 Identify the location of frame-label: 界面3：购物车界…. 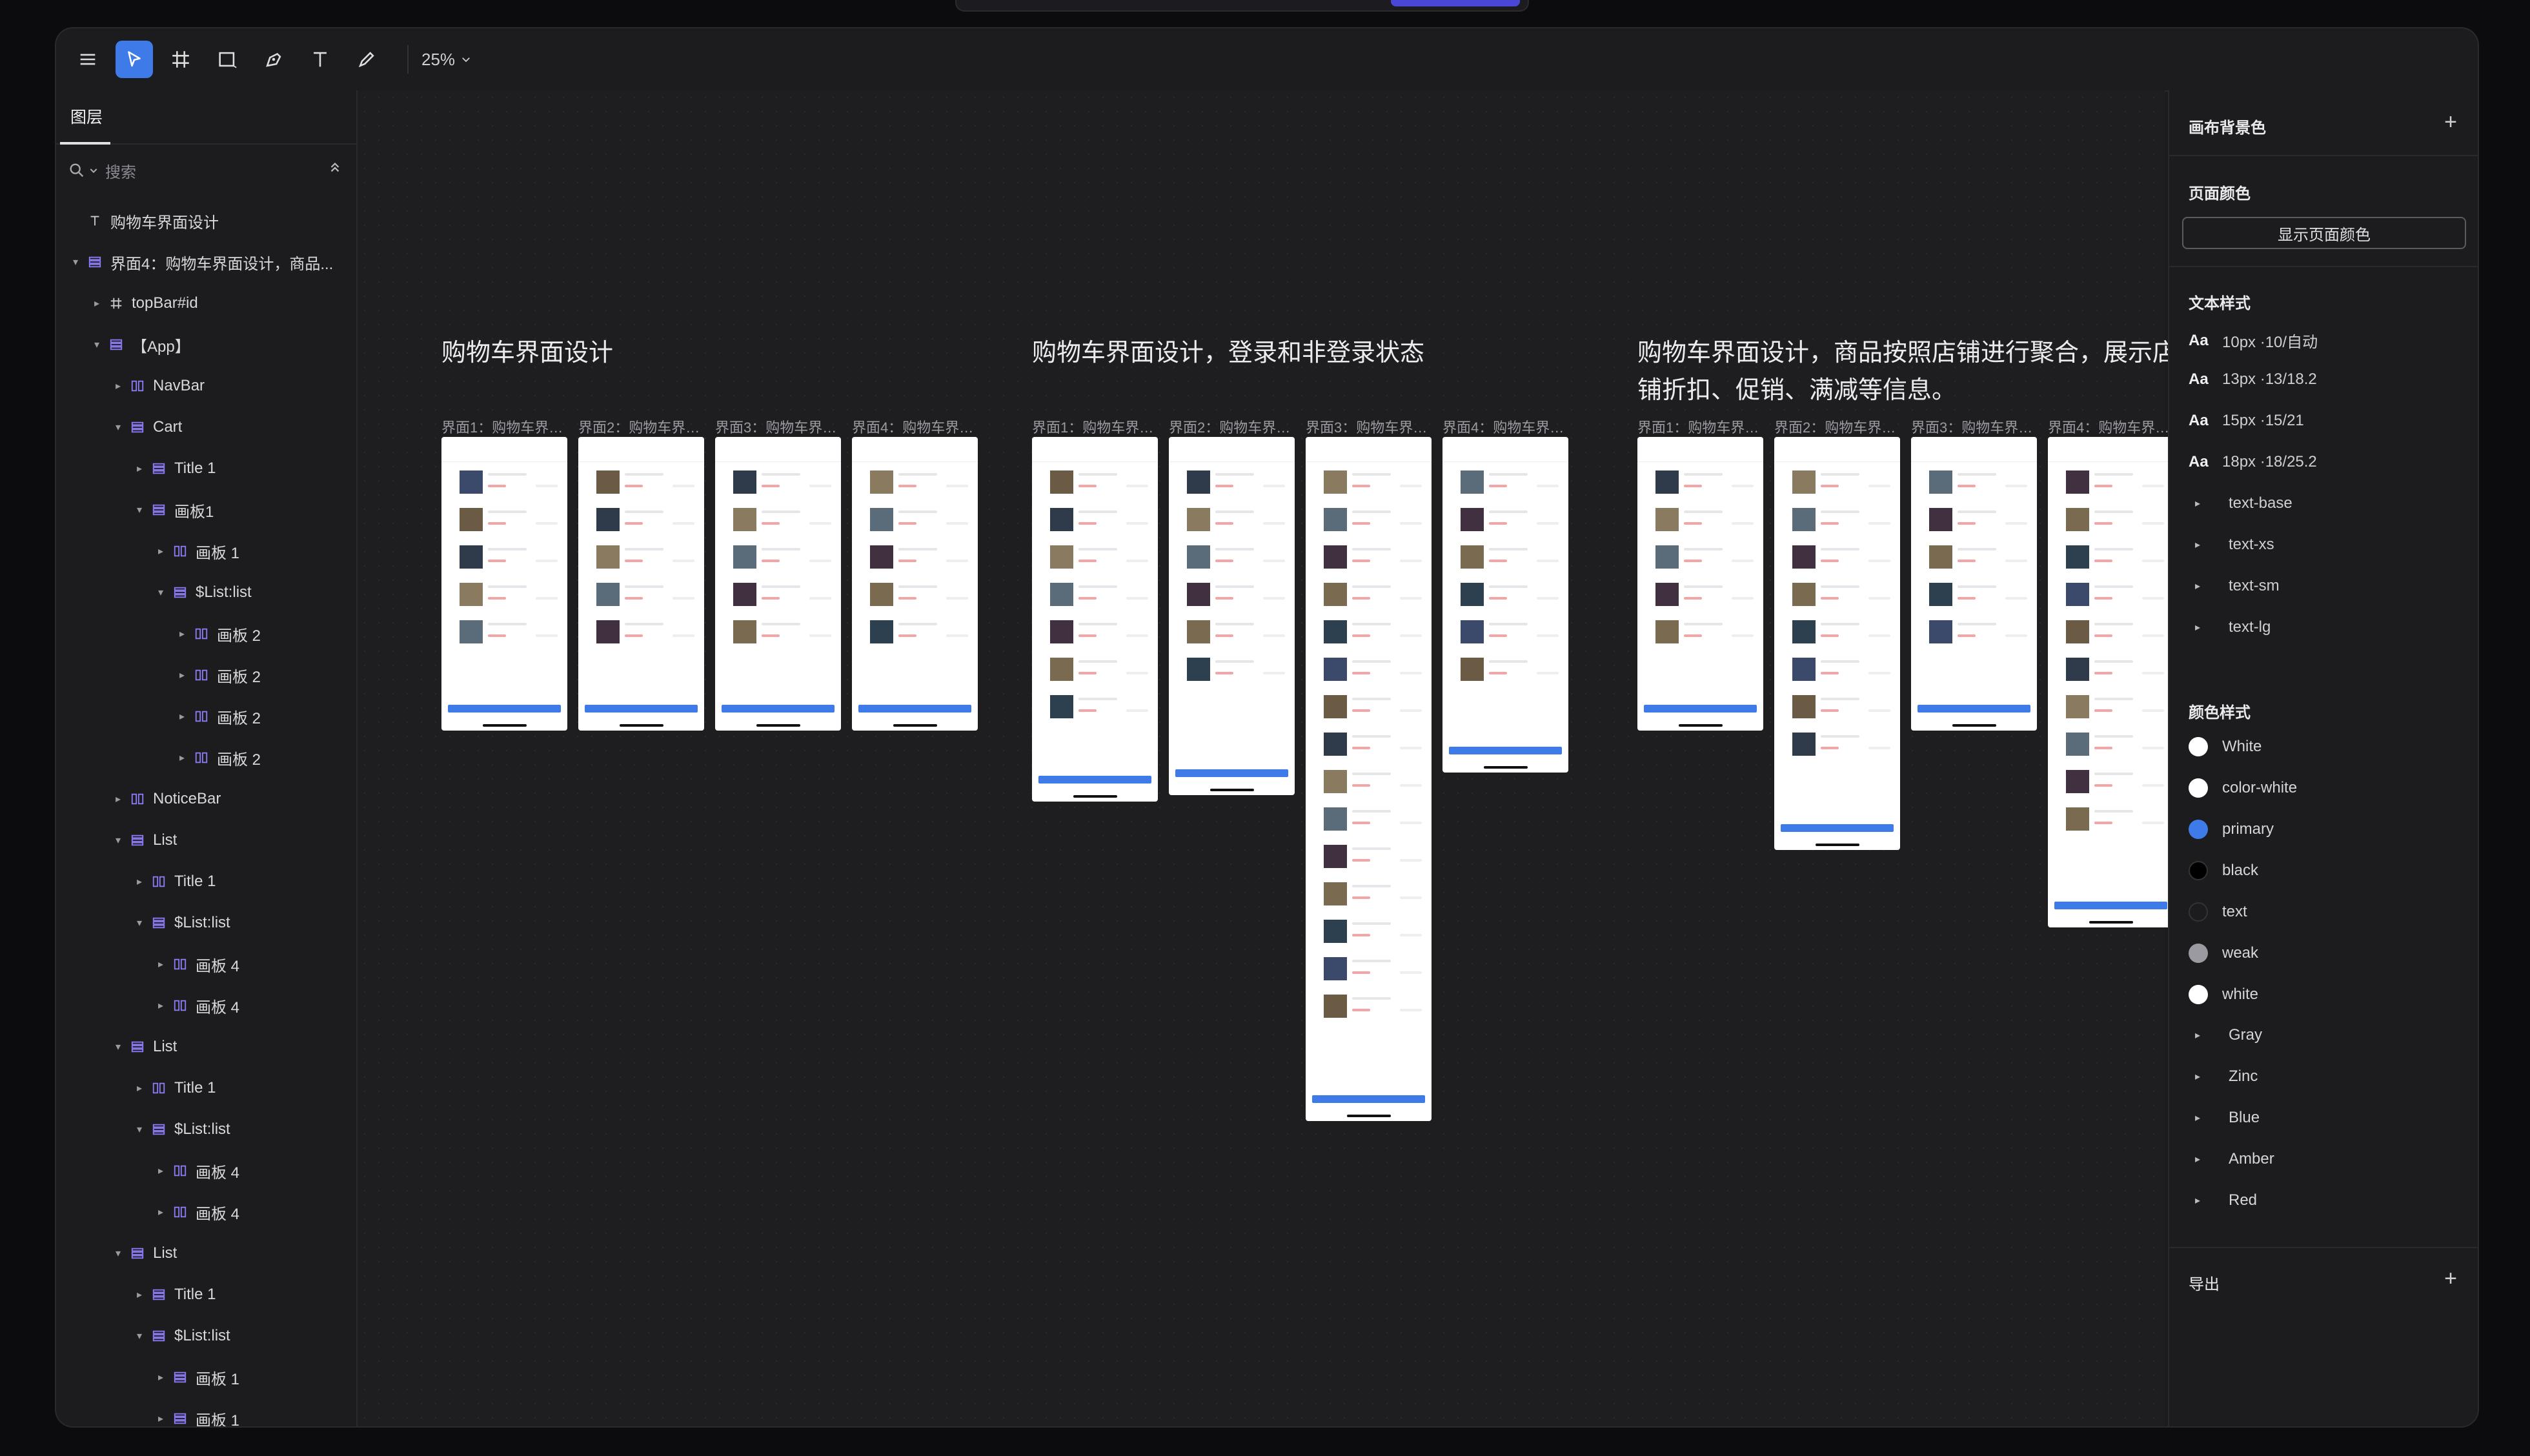
(1369, 427).